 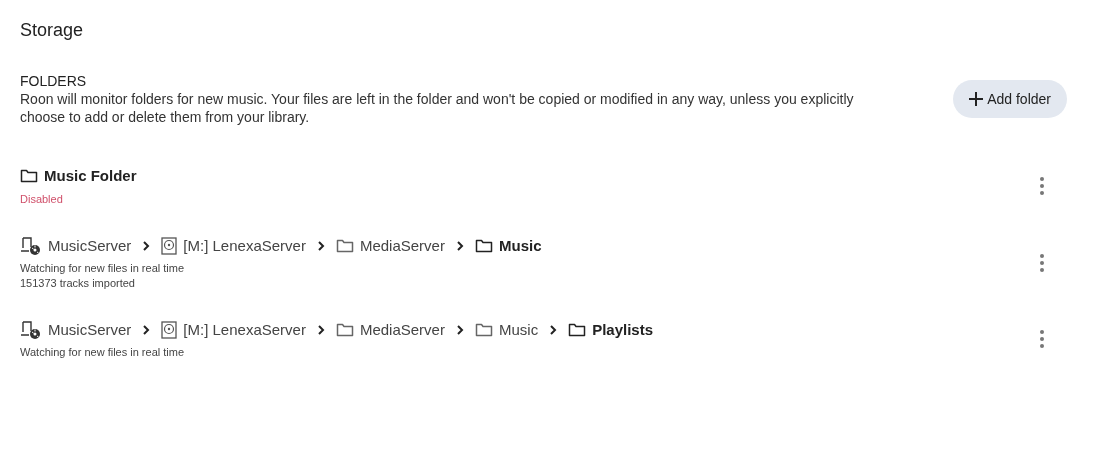 What do you see at coordinates (90, 175) in the screenshot?
I see `folder-name: Music Folder` at bounding box center [90, 175].